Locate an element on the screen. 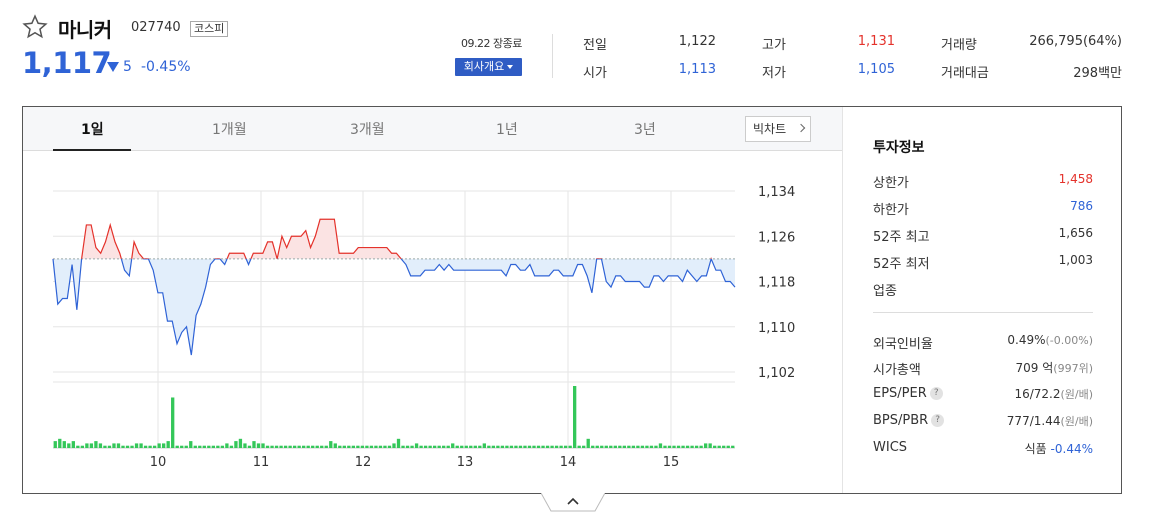  prev-close-value: 1,122 is located at coordinates (697, 41).